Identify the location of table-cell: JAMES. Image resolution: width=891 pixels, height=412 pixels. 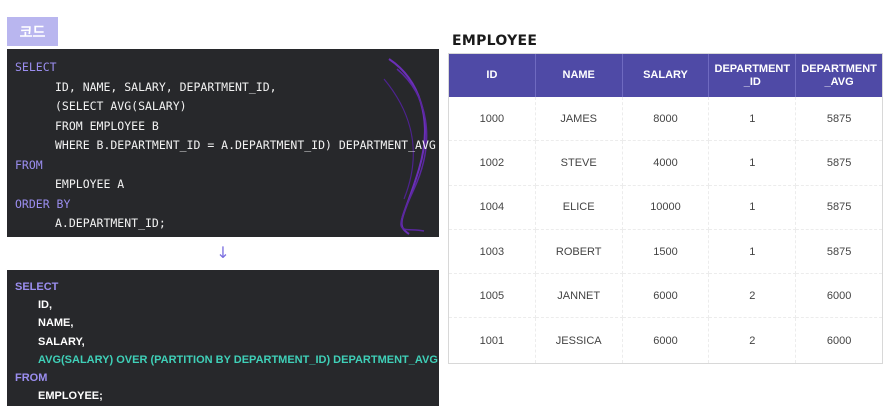
(579, 119).